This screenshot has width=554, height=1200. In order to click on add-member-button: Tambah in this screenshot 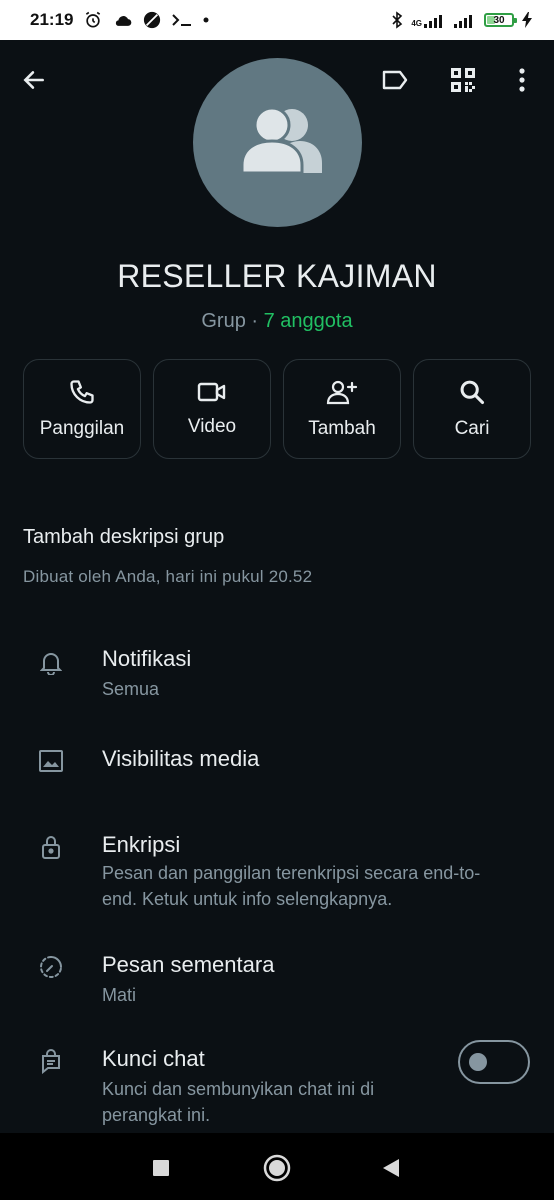, I will do `click(342, 409)`.